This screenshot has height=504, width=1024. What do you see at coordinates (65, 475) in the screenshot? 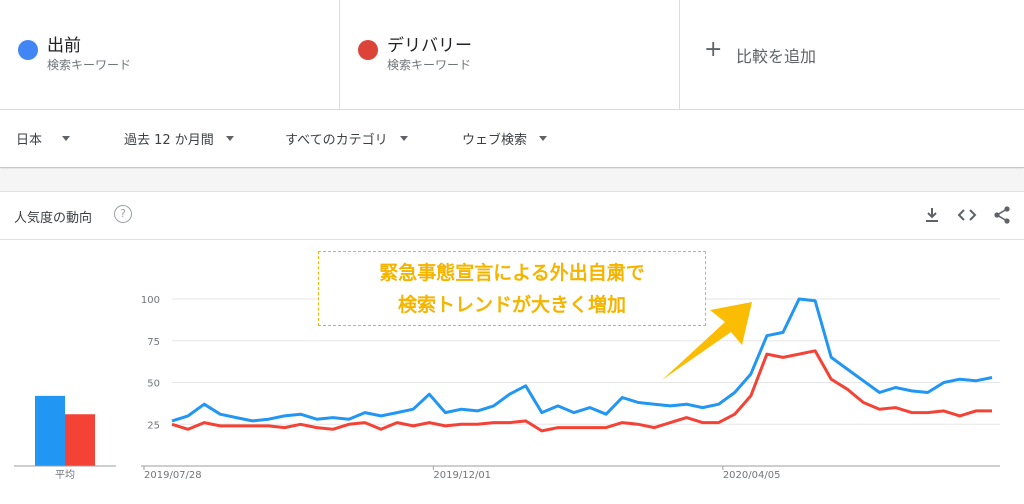
I see `average-label: 平均` at bounding box center [65, 475].